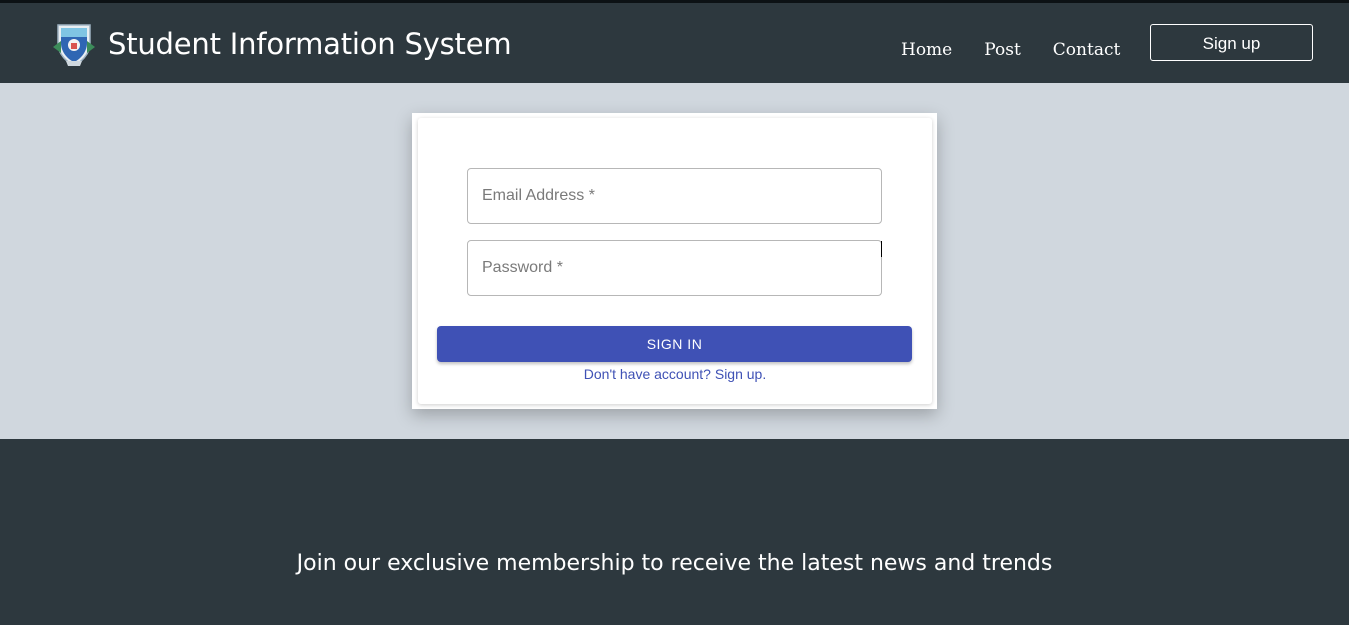  Describe the element at coordinates (926, 50) in the screenshot. I see `nav-link-home: Home` at that location.